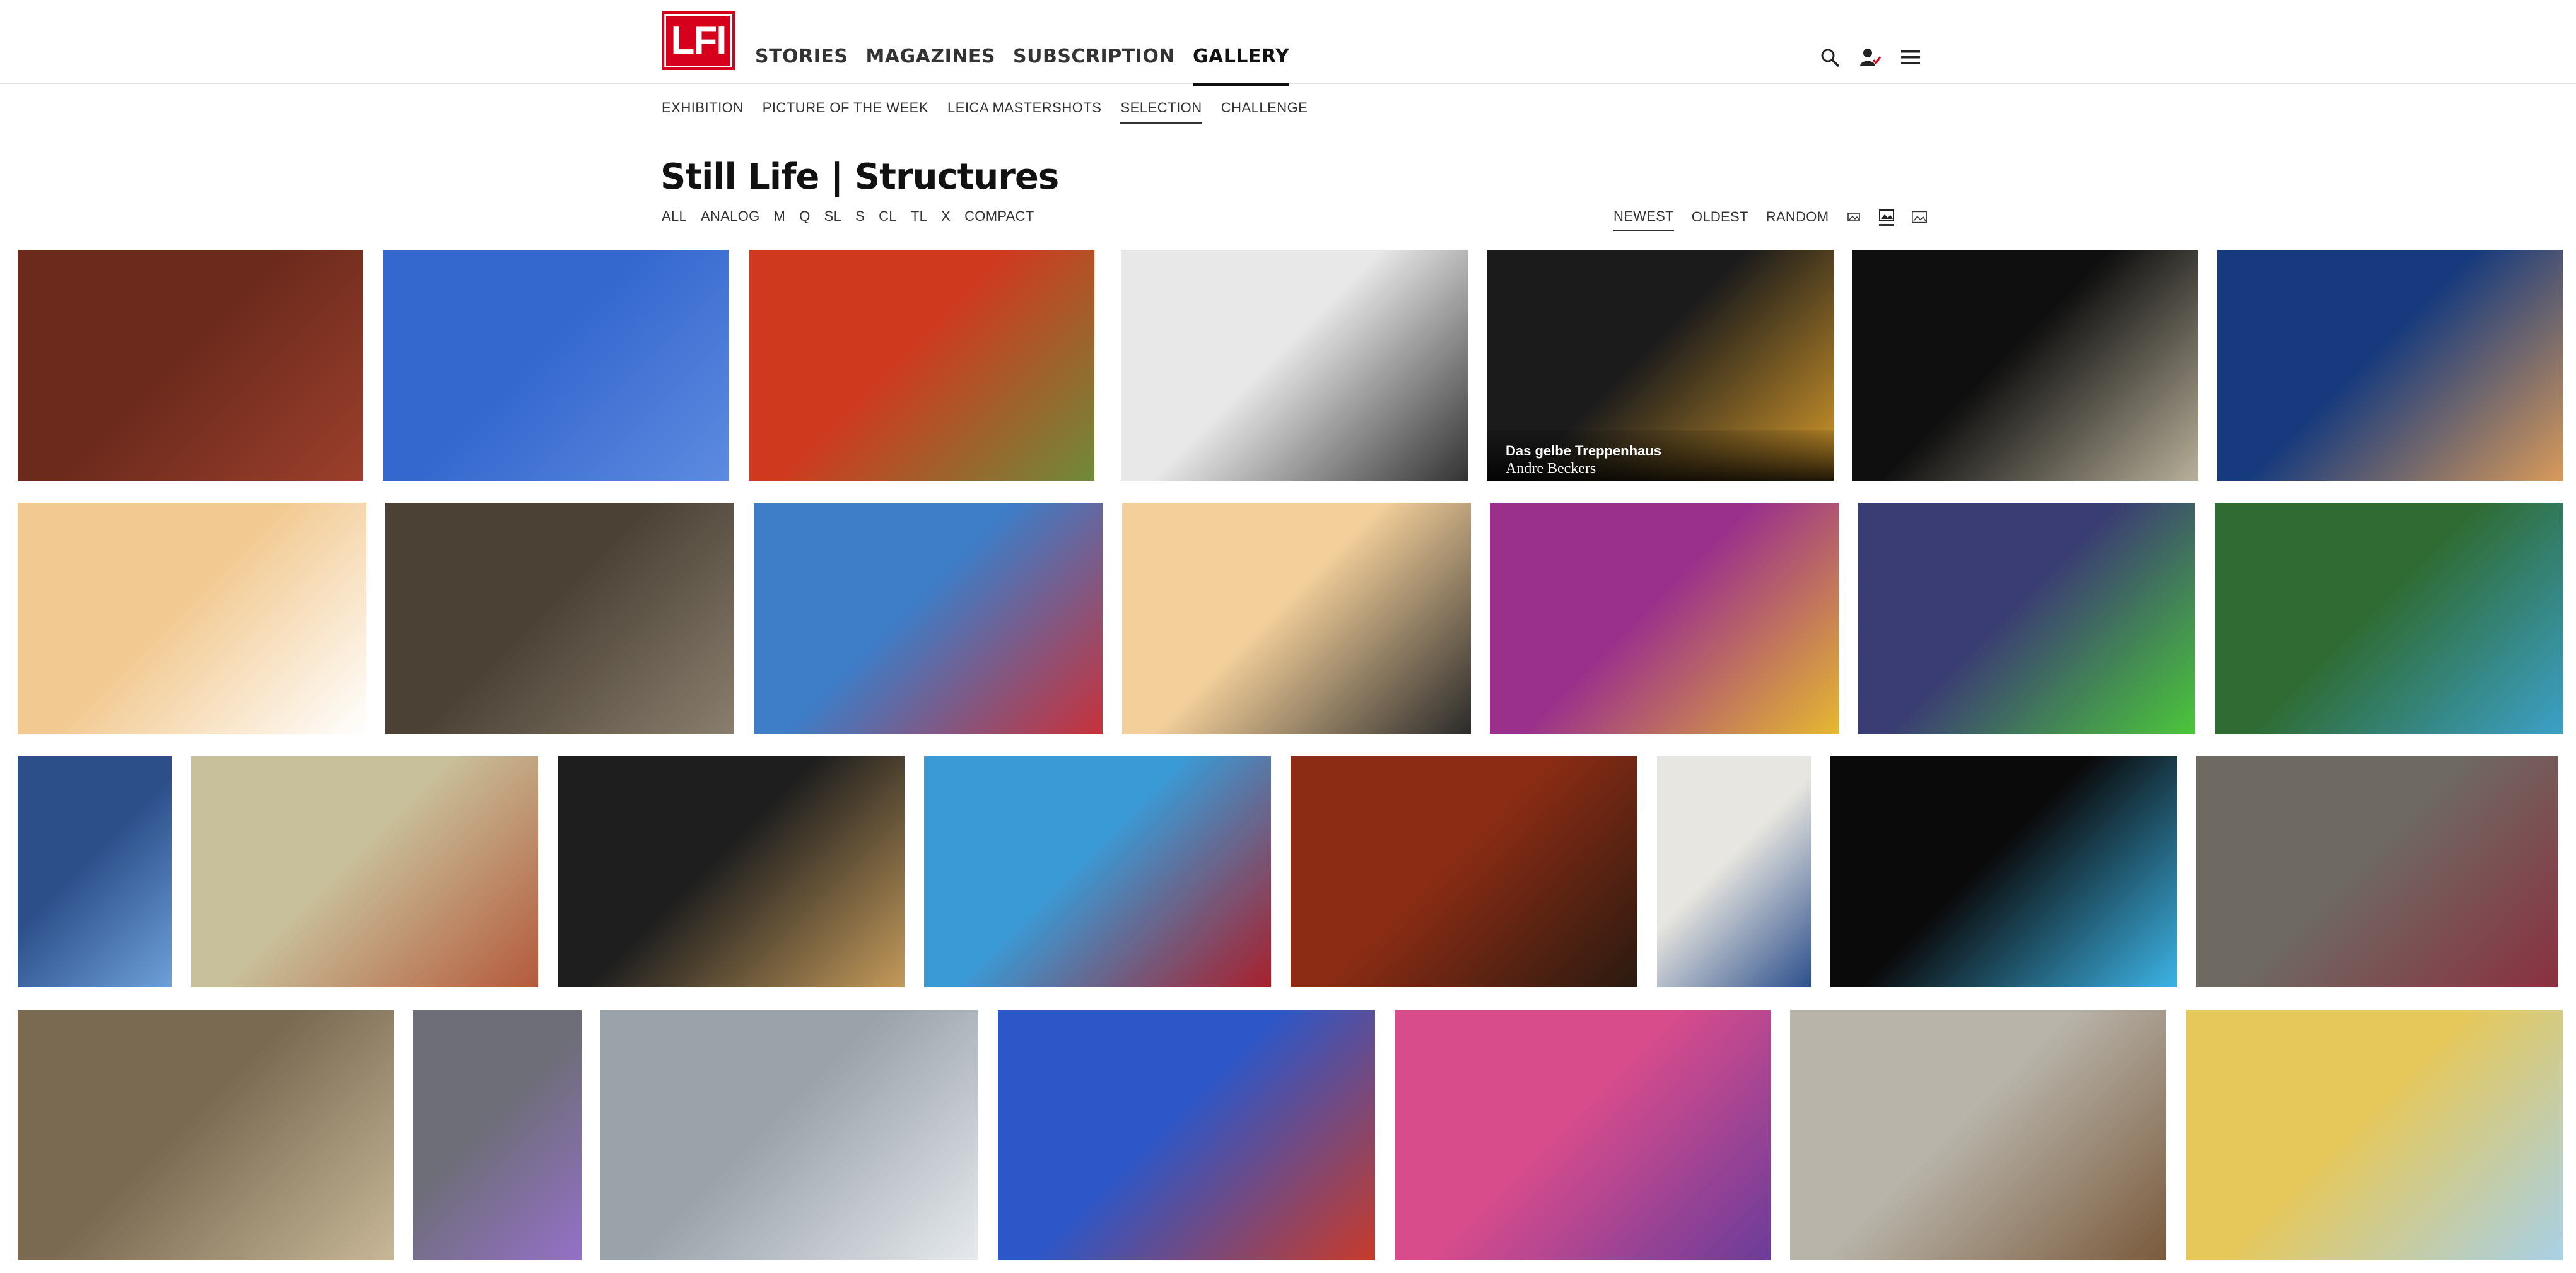 This screenshot has height=1273, width=2576. I want to click on nav-gallery: GALLERY, so click(1241, 65).